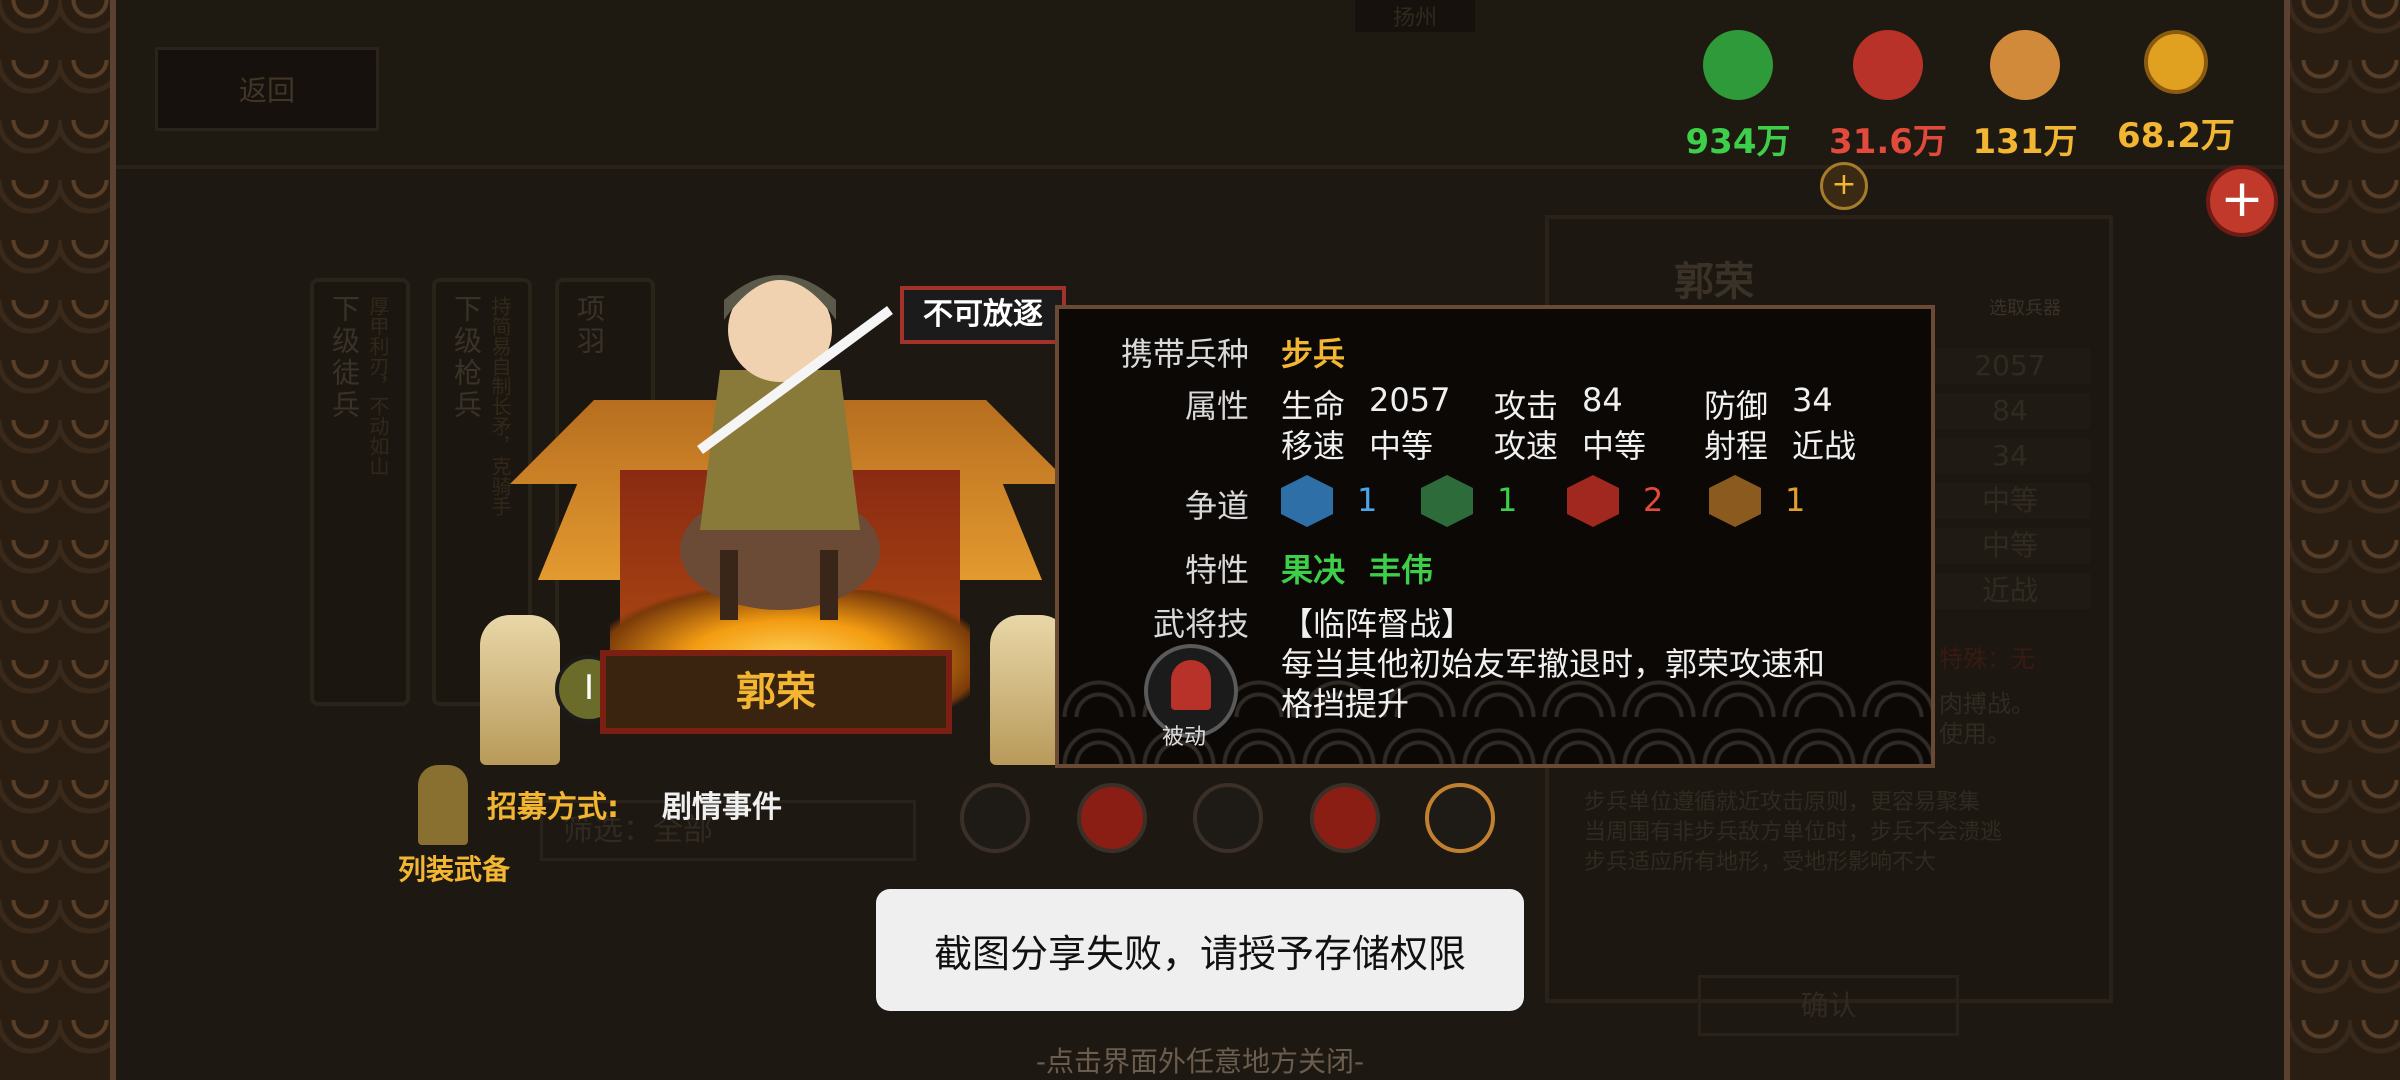  Describe the element at coordinates (1735, 501) in the screenshot. I see `mountain-icon` at that location.